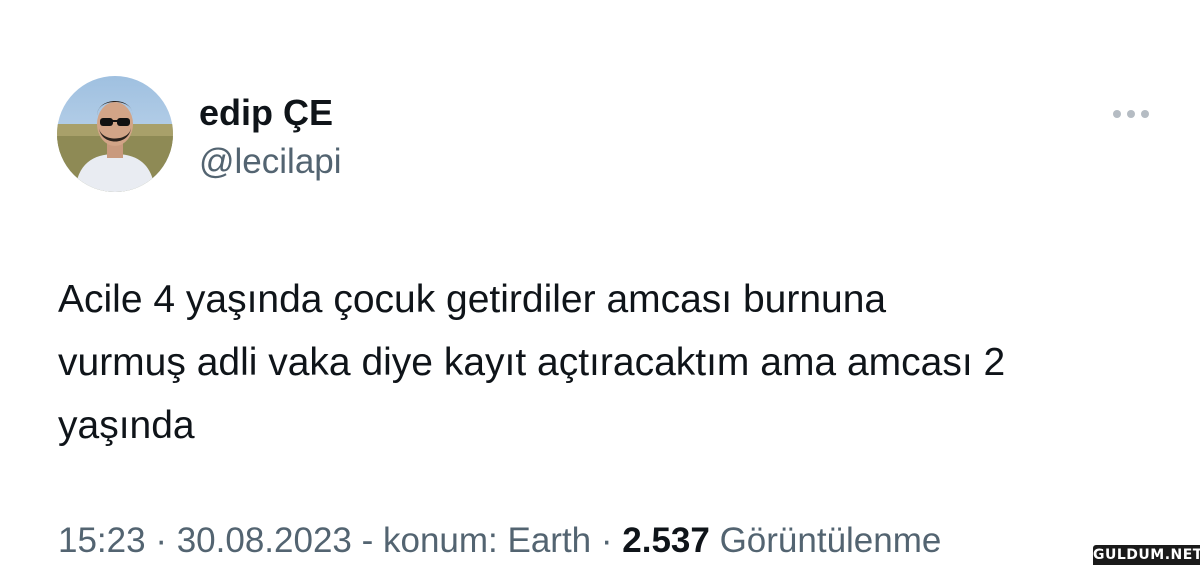 Image resolution: width=1200 pixels, height=565 pixels. Describe the element at coordinates (471, 540) in the screenshot. I see `tweet-location: - konum: Earth` at that location.